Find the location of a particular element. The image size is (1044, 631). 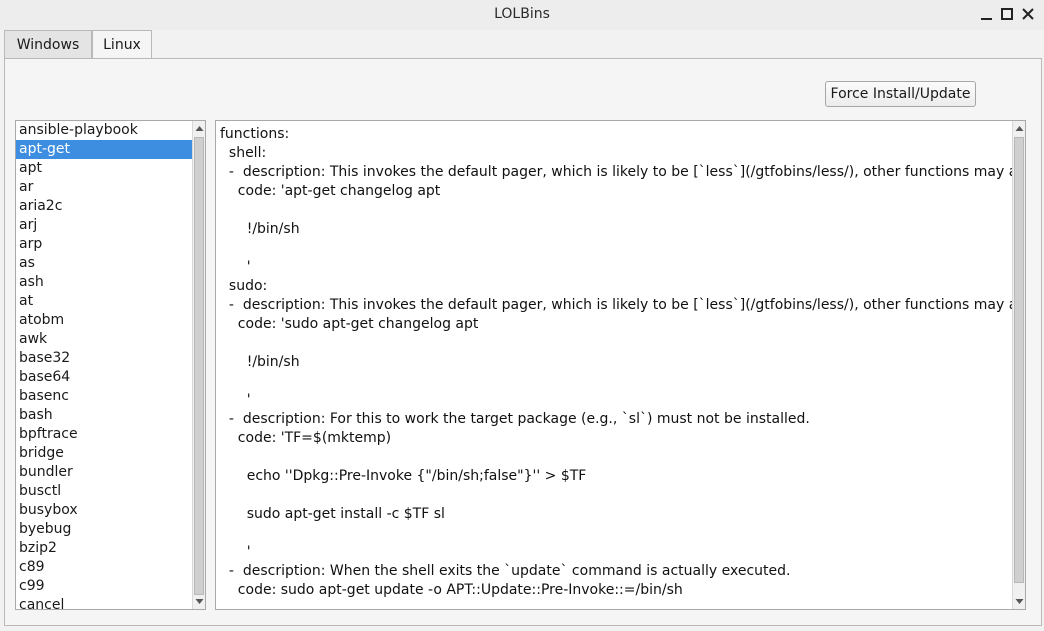

details-line: code: 'TF=$(mktemp) is located at coordinates (306, 438).